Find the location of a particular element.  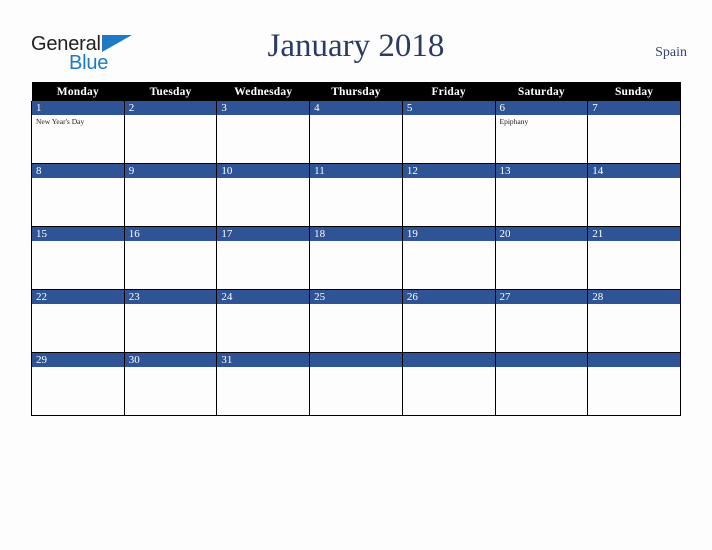

day-cell-3: 3 is located at coordinates (263, 132).